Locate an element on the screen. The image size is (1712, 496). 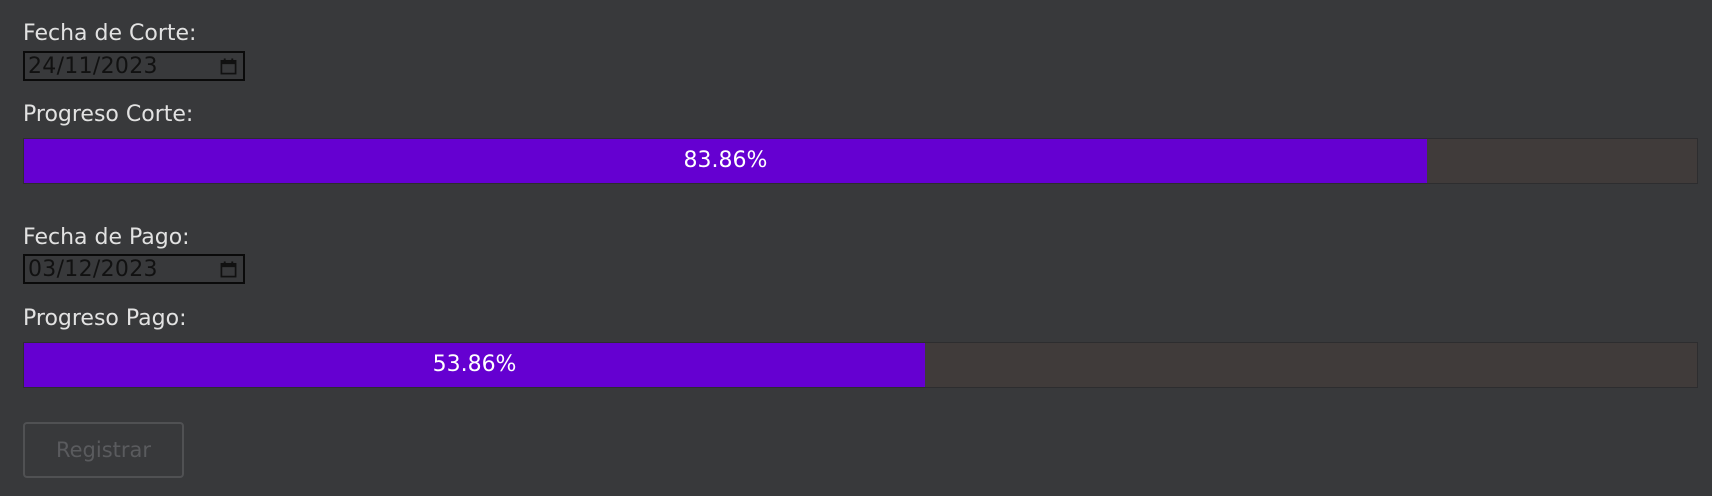
cut-progress-text: 83.86% is located at coordinates (725, 160).